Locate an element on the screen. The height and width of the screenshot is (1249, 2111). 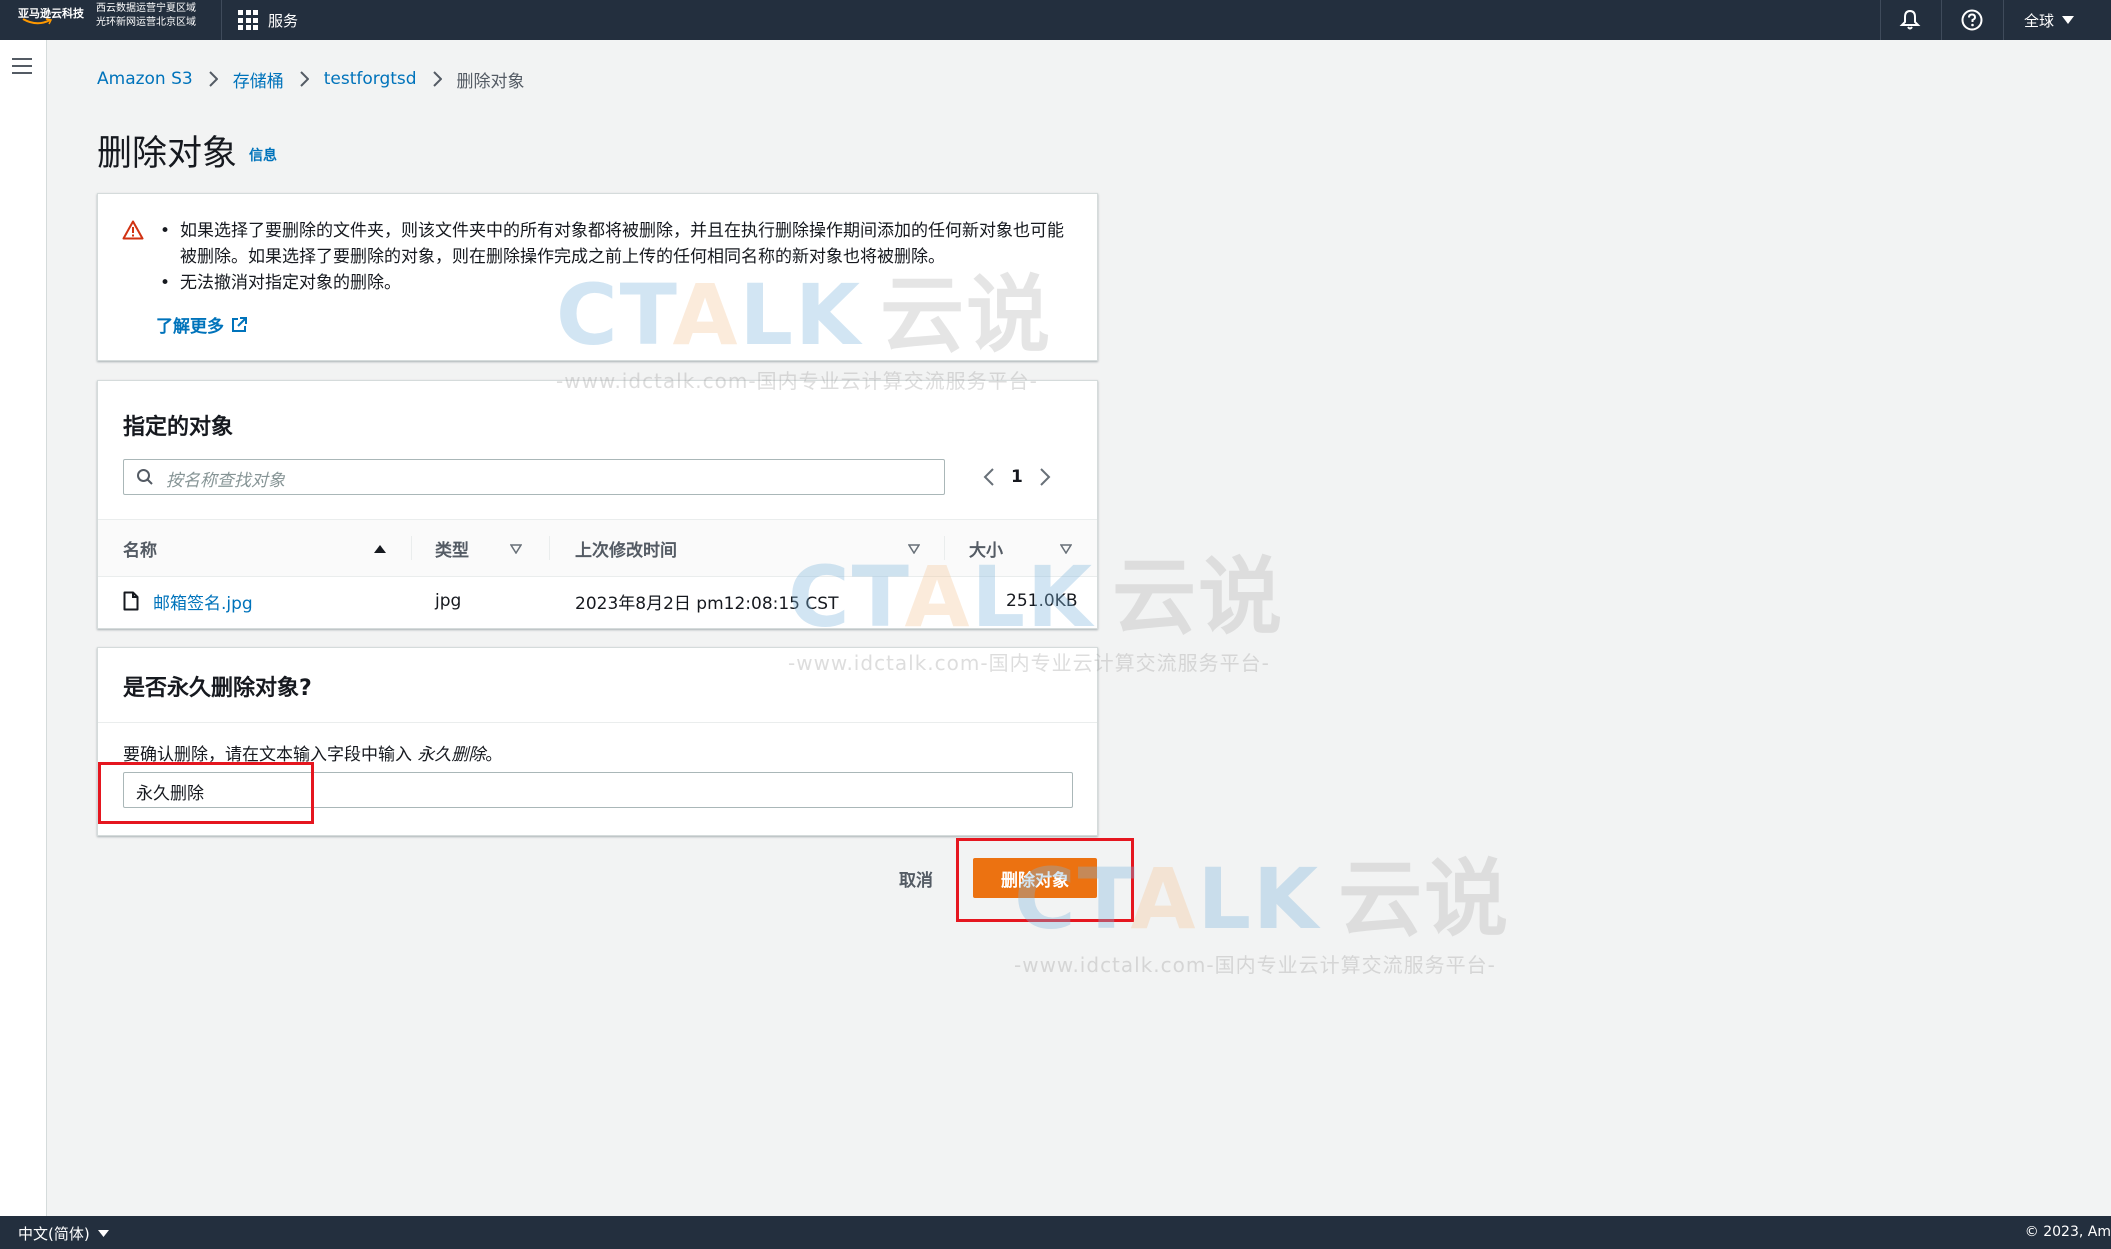
help-icon is located at coordinates (1972, 20).